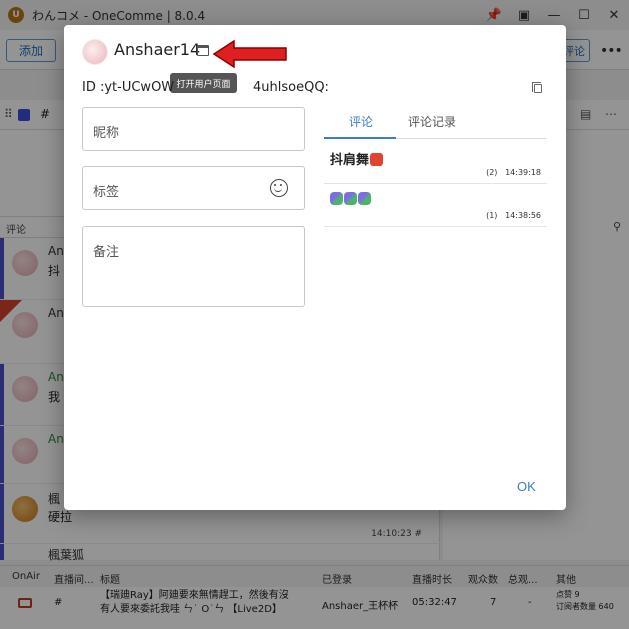 The image size is (629, 629). Describe the element at coordinates (357, 158) in the screenshot. I see `comment-text: 抖肩舞` at that location.